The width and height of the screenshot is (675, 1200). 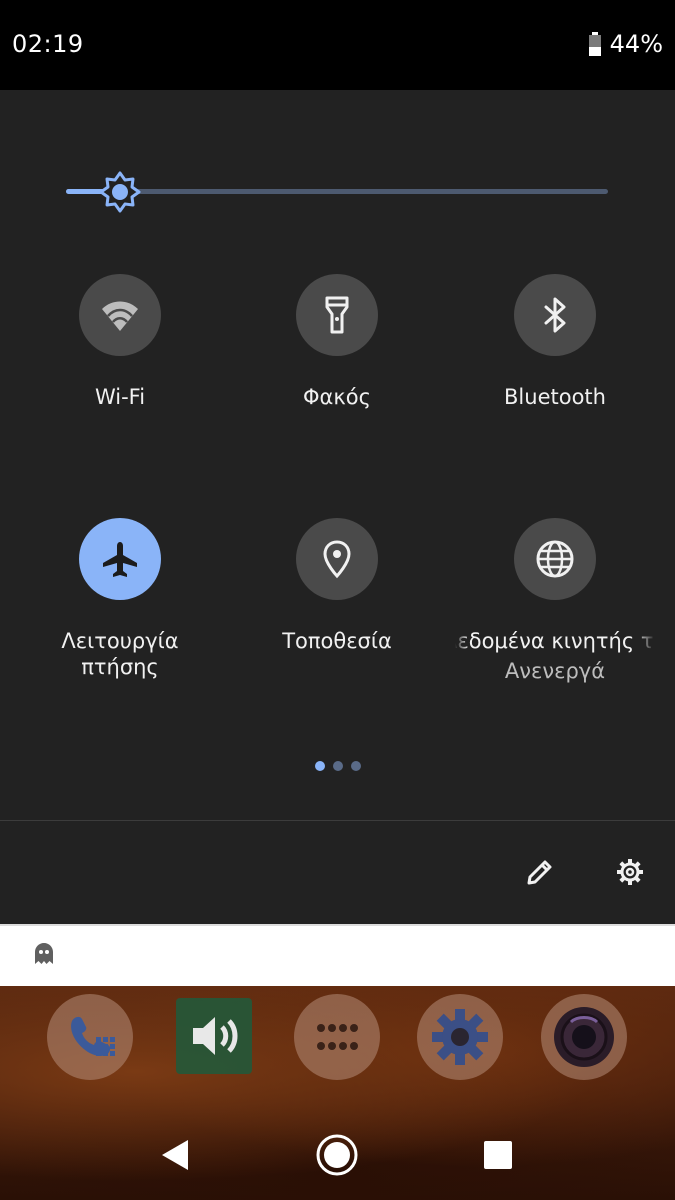 What do you see at coordinates (555, 671) in the screenshot?
I see `tile-mobile-data-status: Ανενεργά` at bounding box center [555, 671].